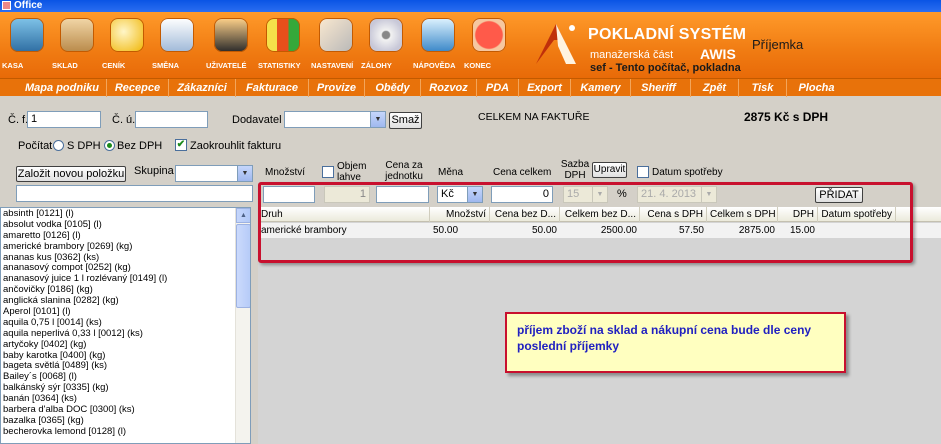 The image size is (941, 444). Describe the element at coordinates (214, 173) in the screenshot. I see `skupina-select: ▼` at that location.